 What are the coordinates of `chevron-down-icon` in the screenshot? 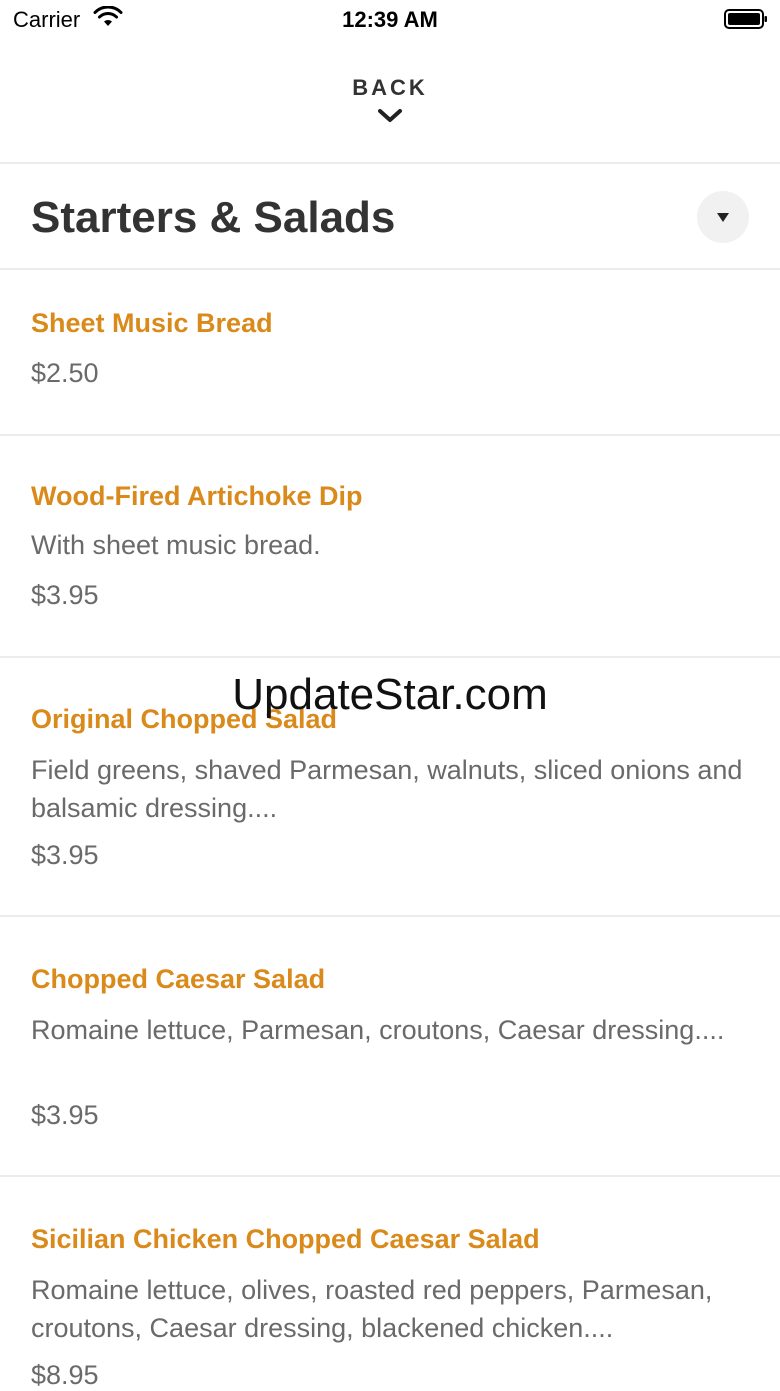 It's located at (390, 116).